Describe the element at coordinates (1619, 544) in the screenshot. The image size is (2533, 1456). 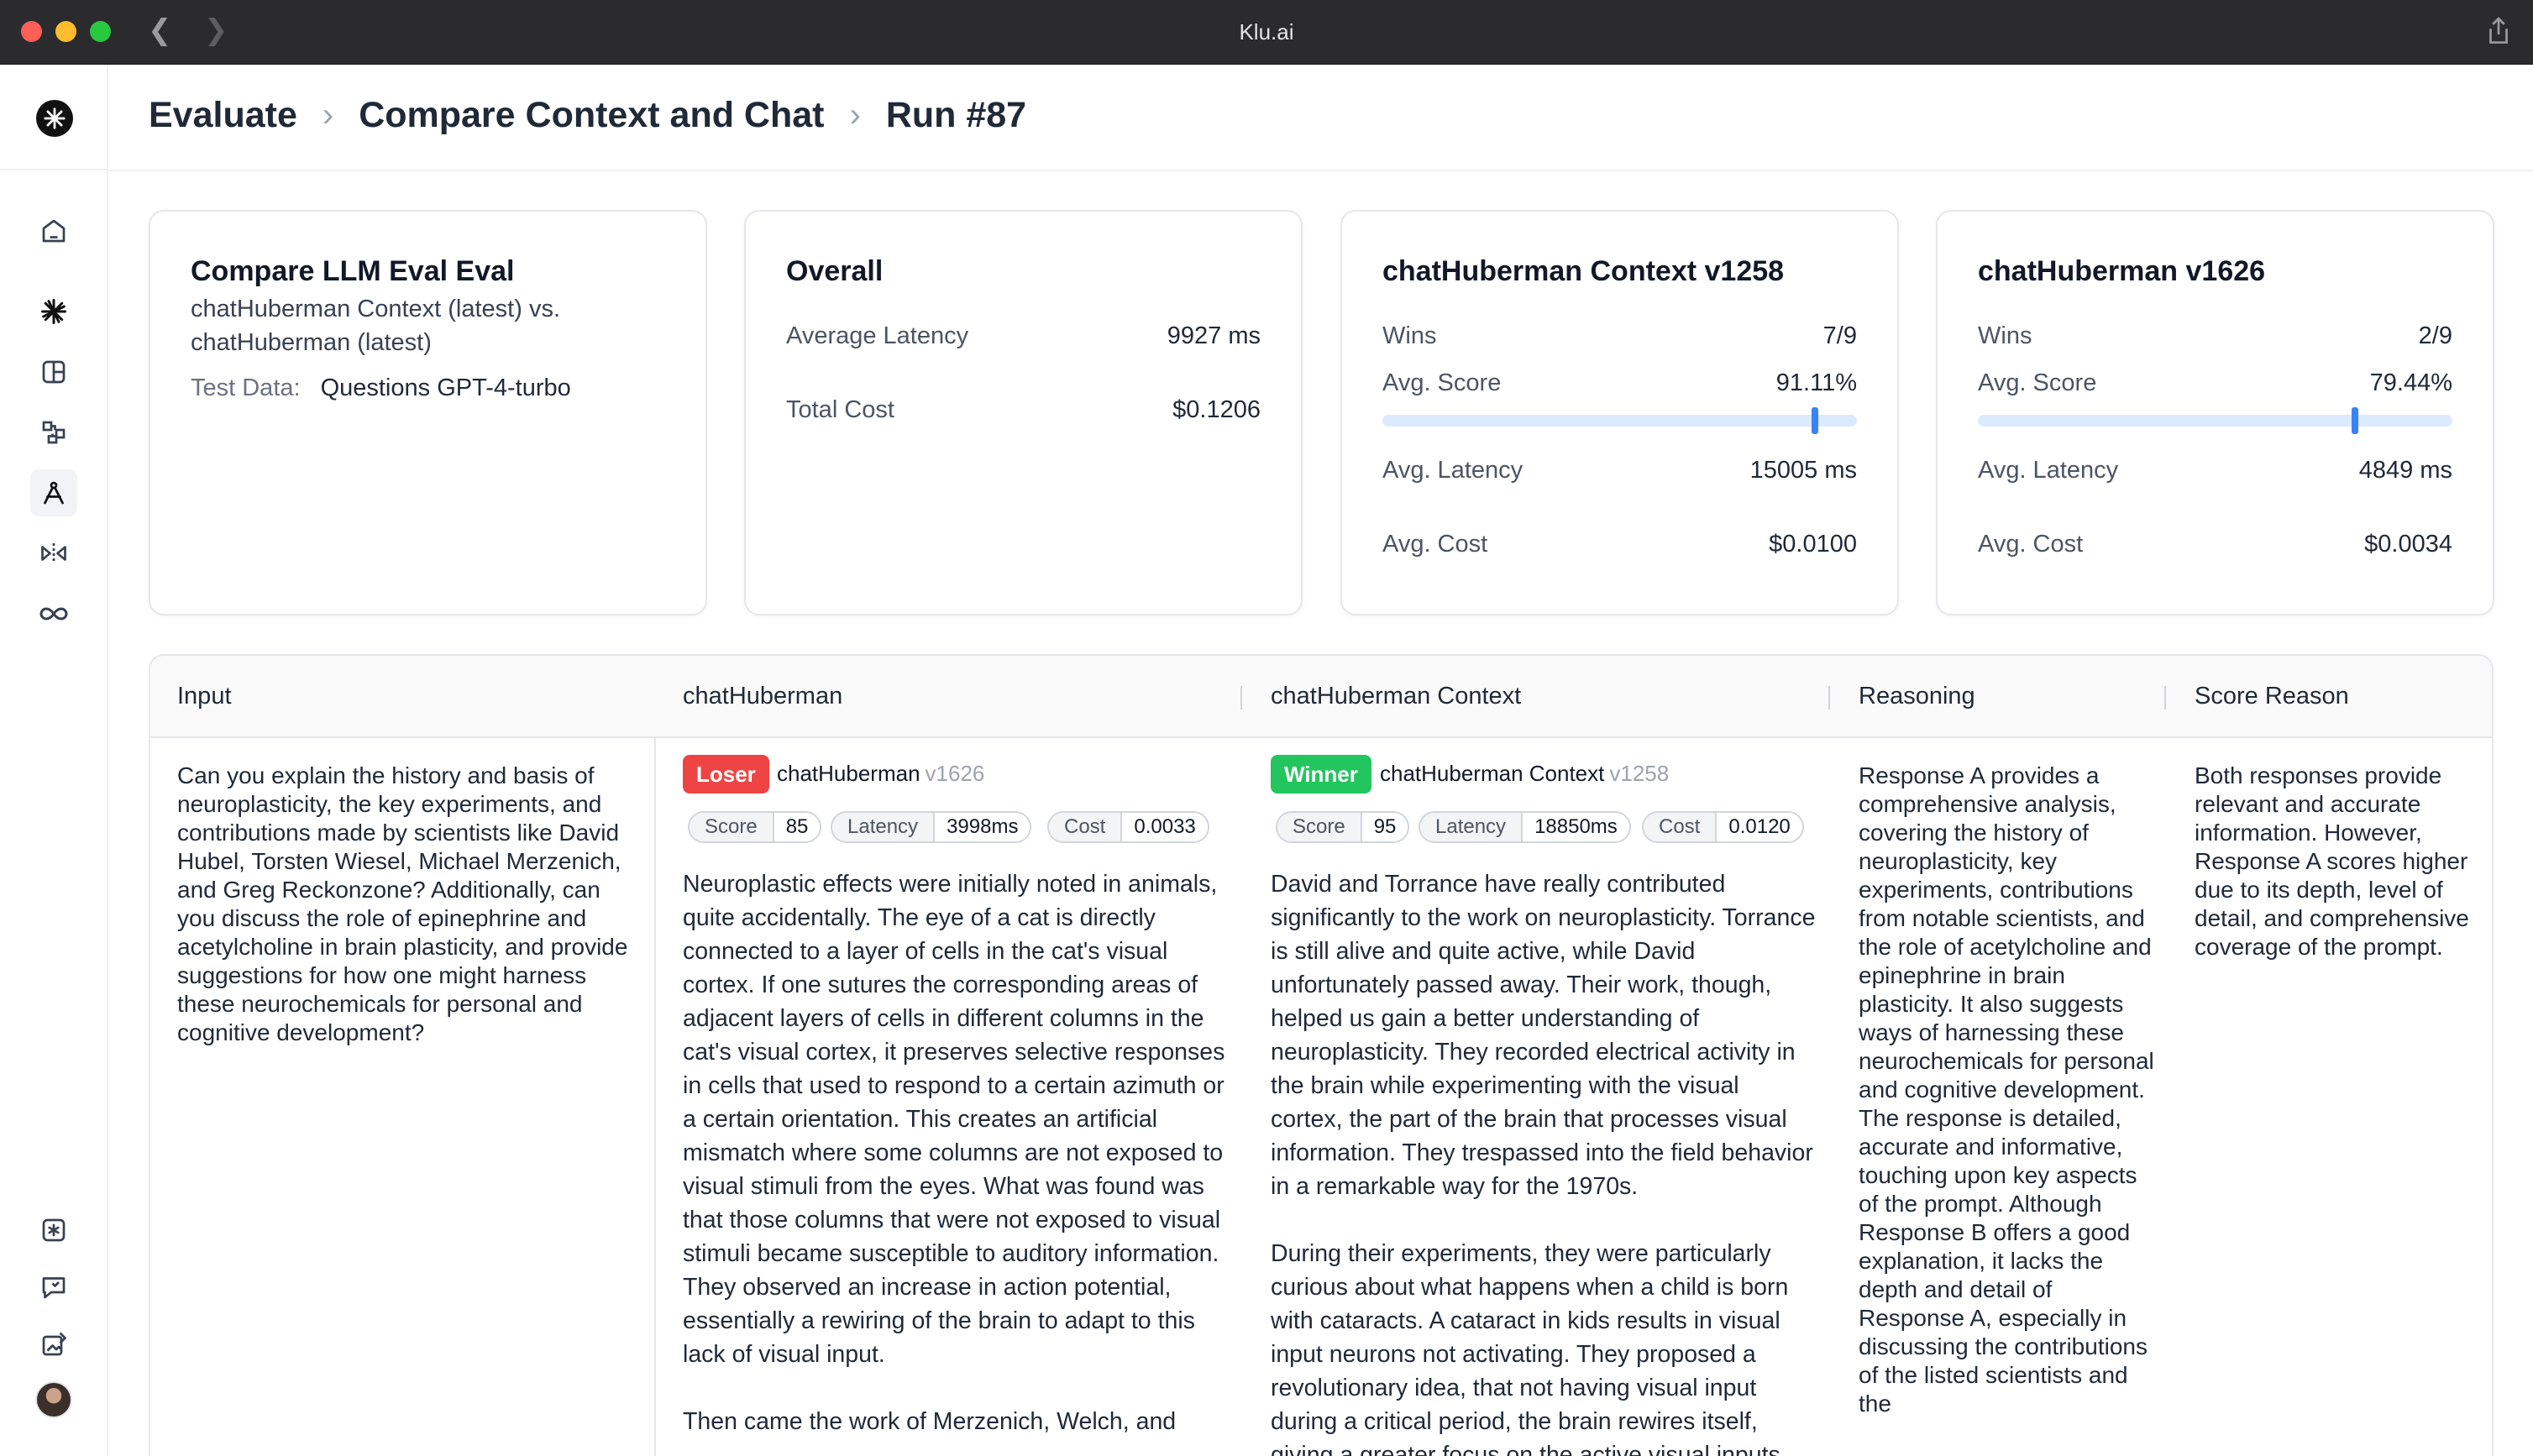
I see `avg-cost-row: Avg. Cost $0.0100` at that location.